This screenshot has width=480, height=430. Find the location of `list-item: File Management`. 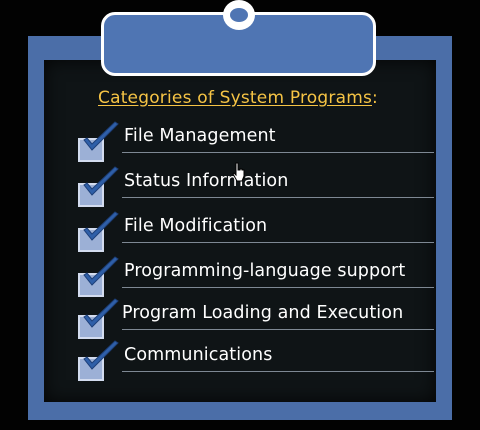

list-item: File Management is located at coordinates (256, 145).